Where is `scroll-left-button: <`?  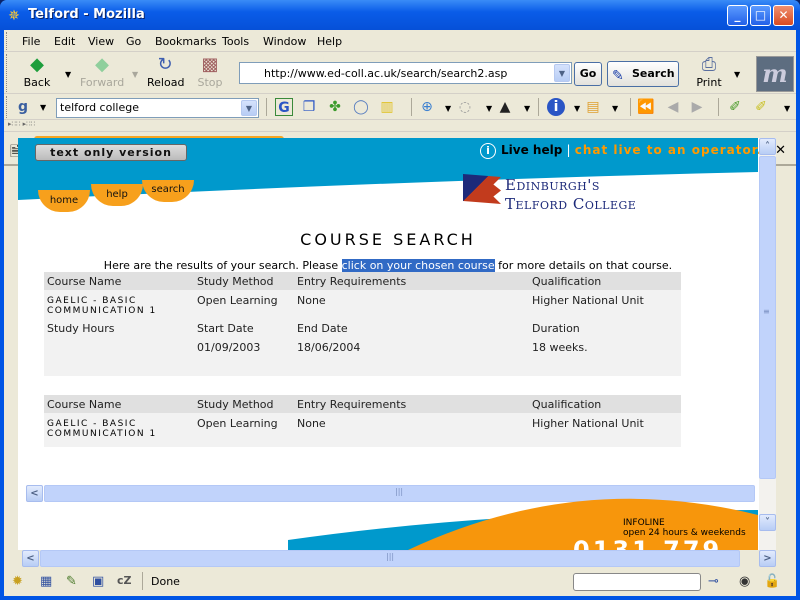 scroll-left-button: < is located at coordinates (30, 558).